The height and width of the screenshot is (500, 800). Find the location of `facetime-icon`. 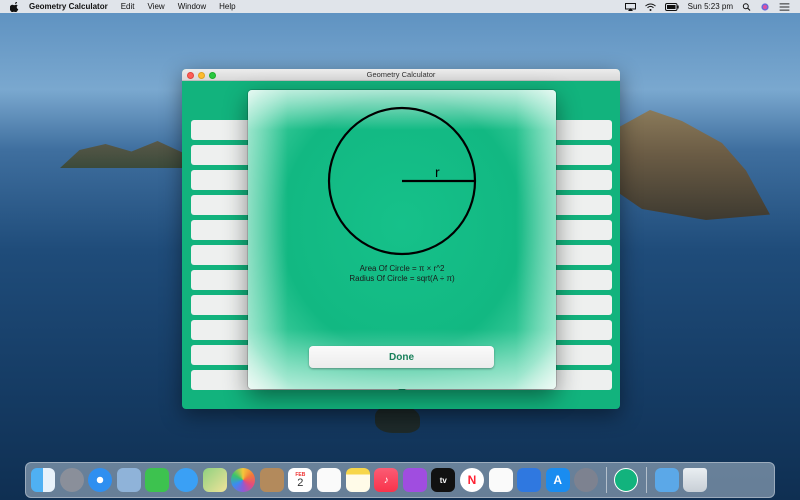

facetime-icon is located at coordinates (157, 480).